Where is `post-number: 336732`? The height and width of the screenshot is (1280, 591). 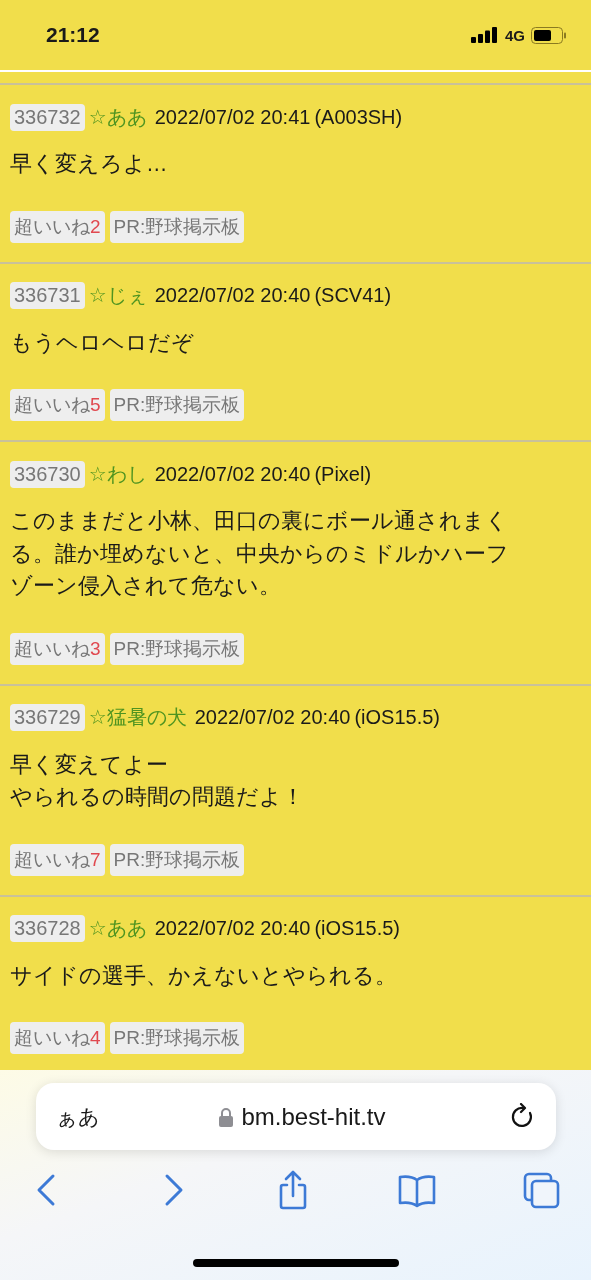 post-number: 336732 is located at coordinates (47, 117).